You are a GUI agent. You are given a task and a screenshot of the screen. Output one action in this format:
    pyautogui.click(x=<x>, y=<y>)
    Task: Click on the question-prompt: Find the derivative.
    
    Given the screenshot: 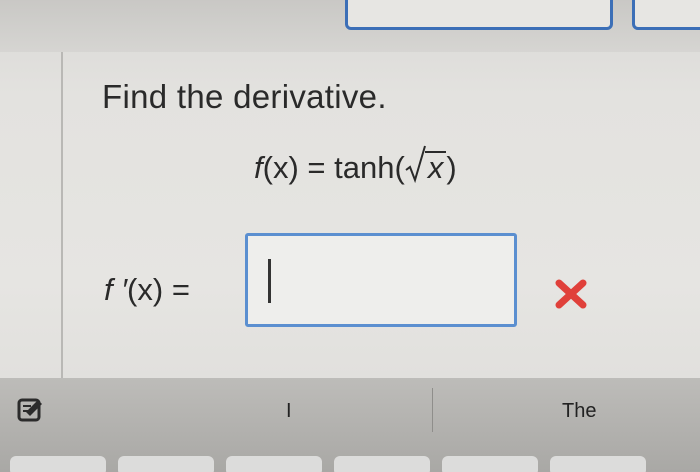 What is the action you would take?
    pyautogui.click(x=244, y=96)
    